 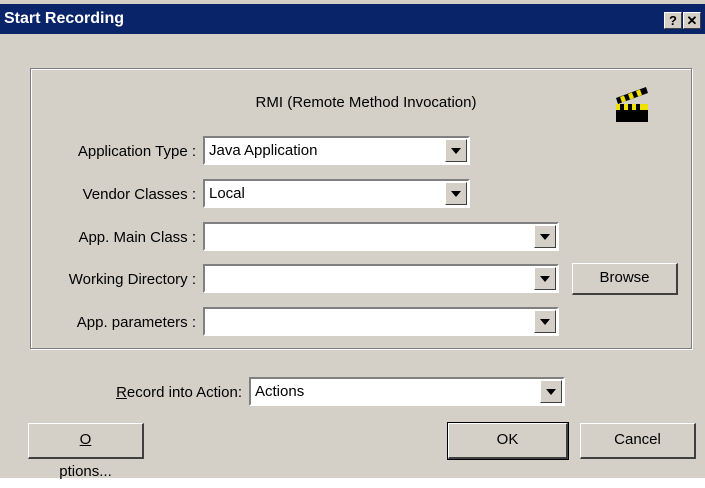 I want to click on record-into-action-combo: Actions, so click(x=407, y=391).